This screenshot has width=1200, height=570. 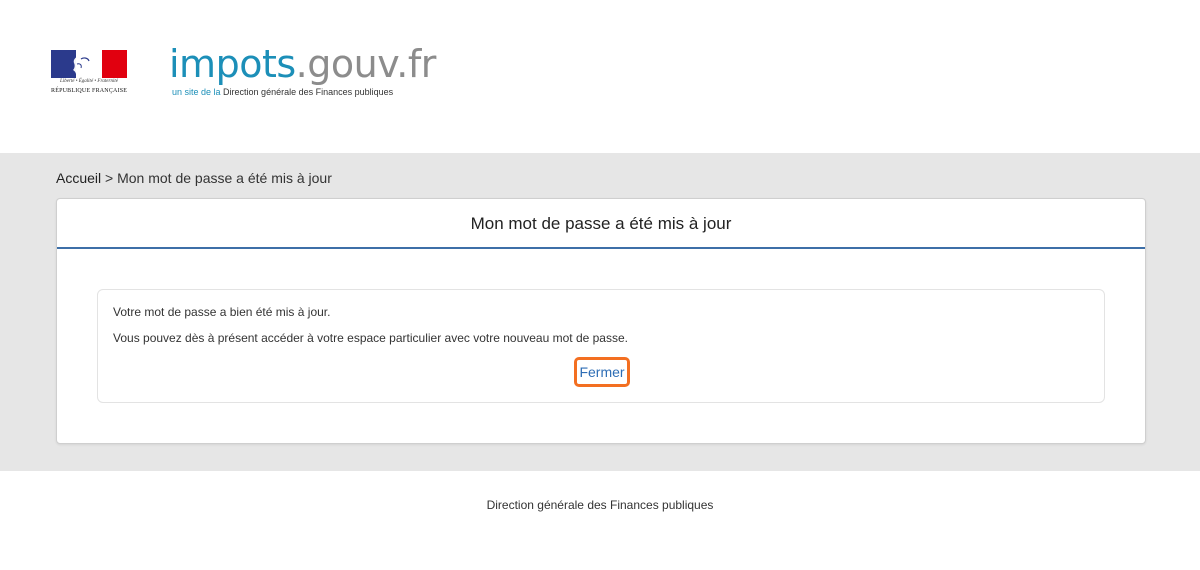 What do you see at coordinates (84, 65) in the screenshot?
I see `marianne-profile-icon` at bounding box center [84, 65].